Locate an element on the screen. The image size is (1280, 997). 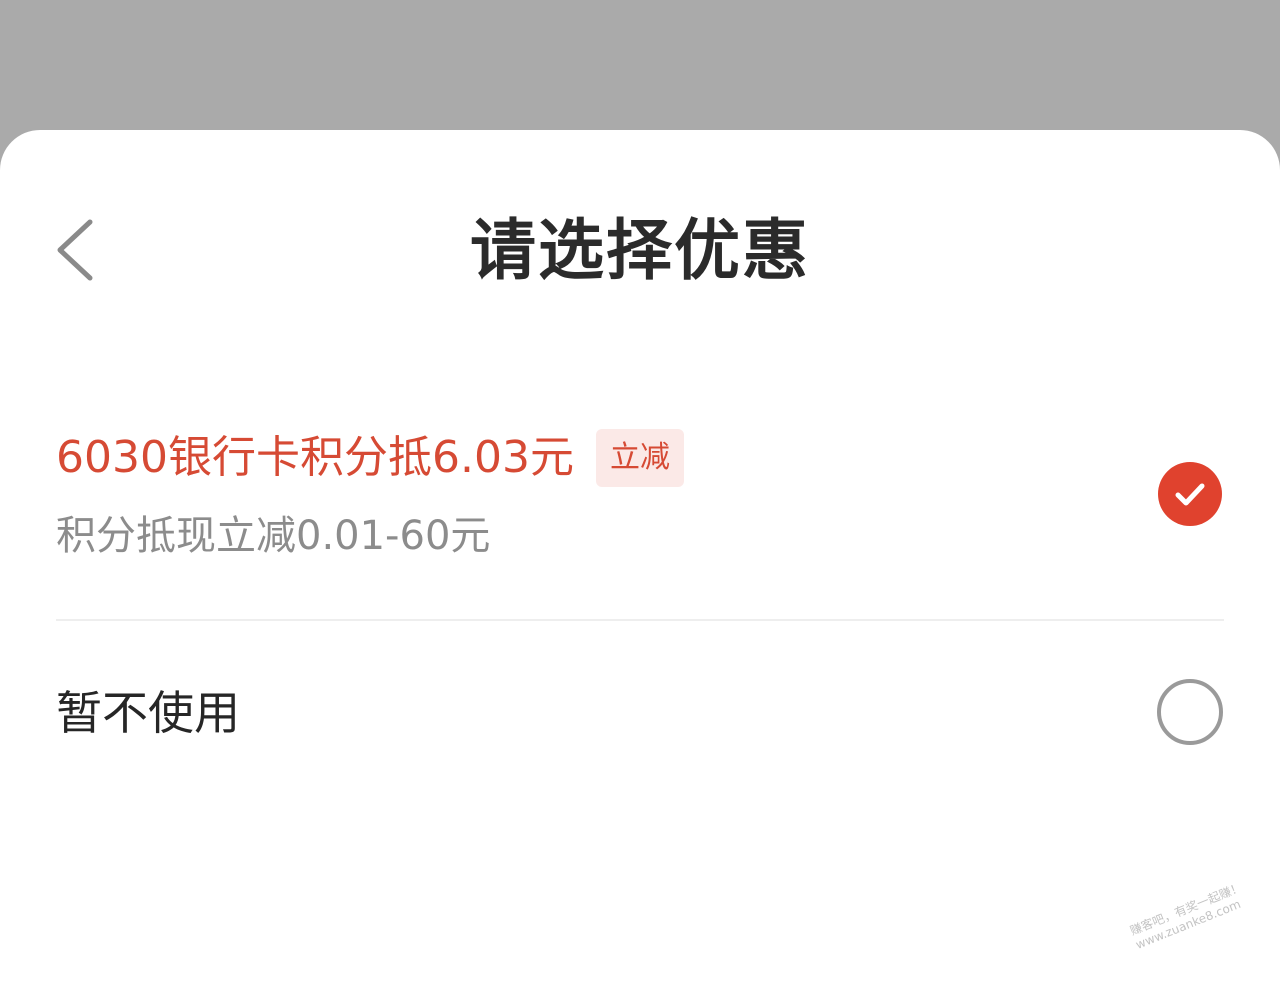
instant-discount-badge: 立减 is located at coordinates (639, 458).